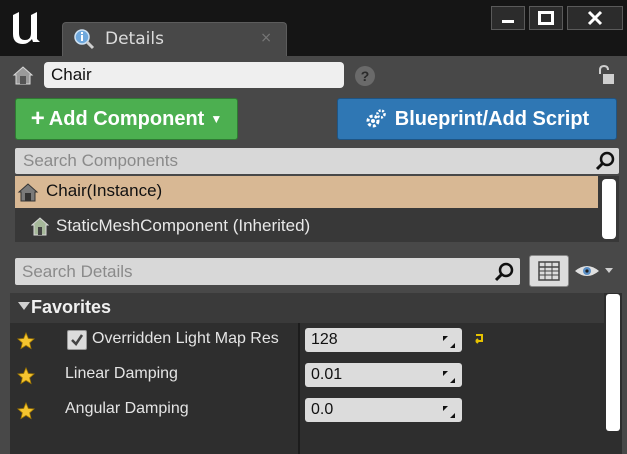  I want to click on property-label: Angular Damping, so click(127, 408).